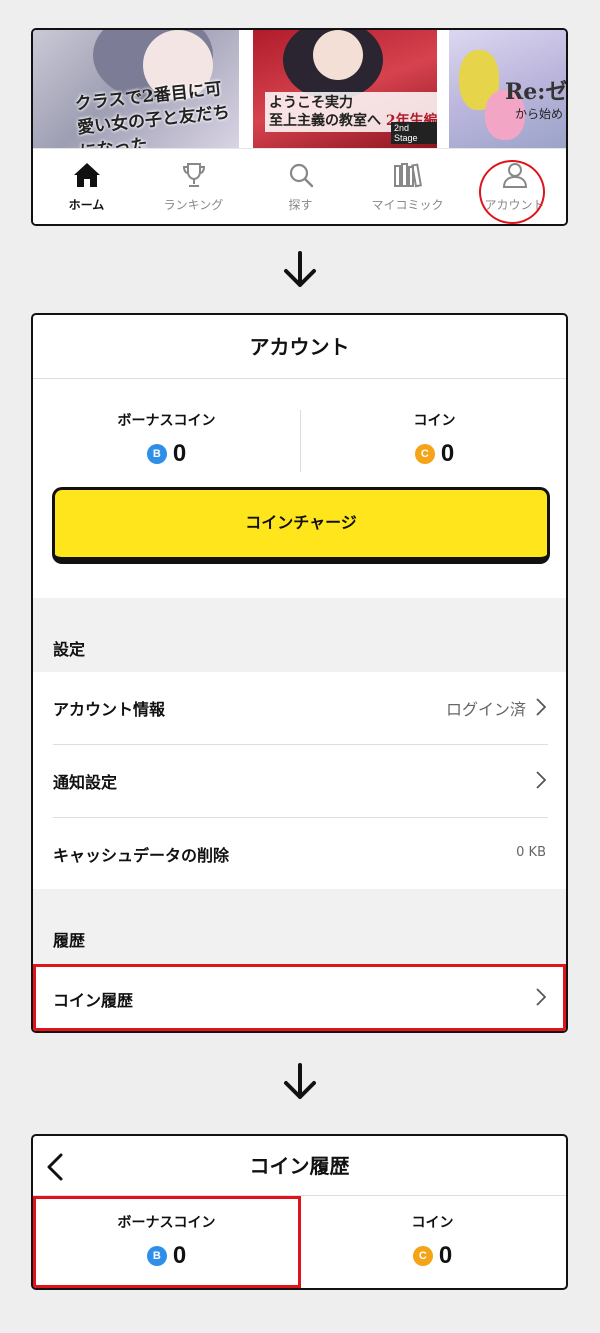  I want to click on bonus-coin-balance: ボーナスコイン B 0, so click(166, 439).